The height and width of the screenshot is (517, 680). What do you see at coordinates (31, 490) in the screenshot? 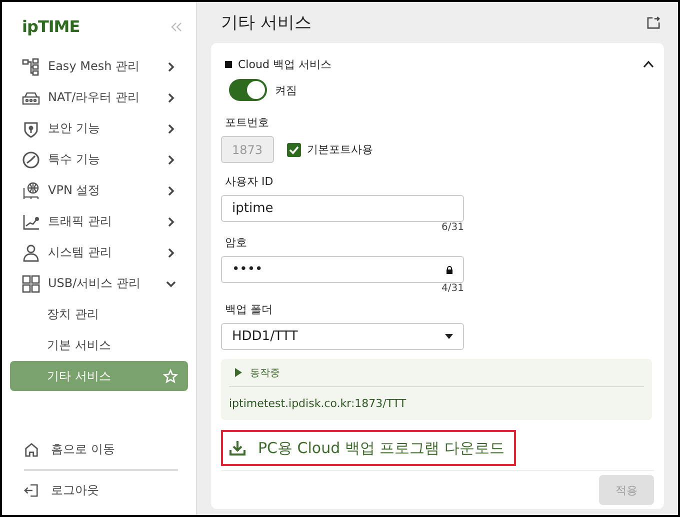
I see `logout-icon` at bounding box center [31, 490].